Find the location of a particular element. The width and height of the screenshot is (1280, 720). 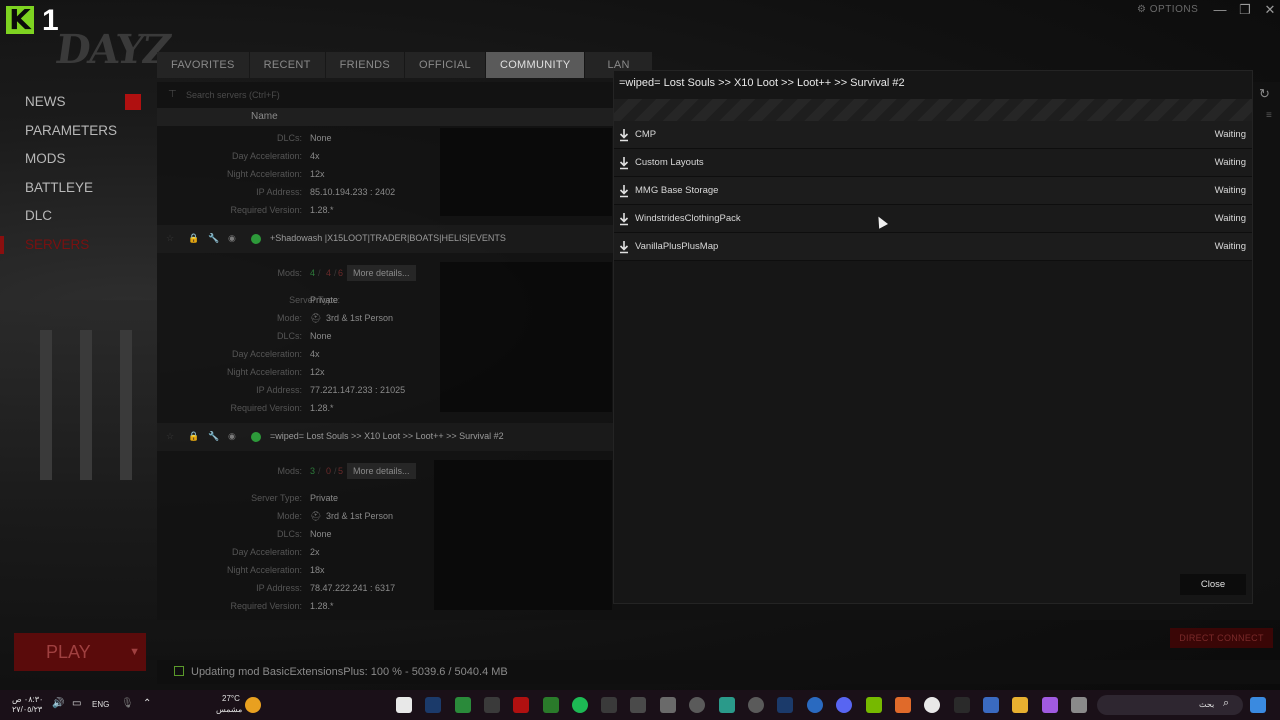

taskbar-search-placeholder: بحث is located at coordinates (1207, 704).